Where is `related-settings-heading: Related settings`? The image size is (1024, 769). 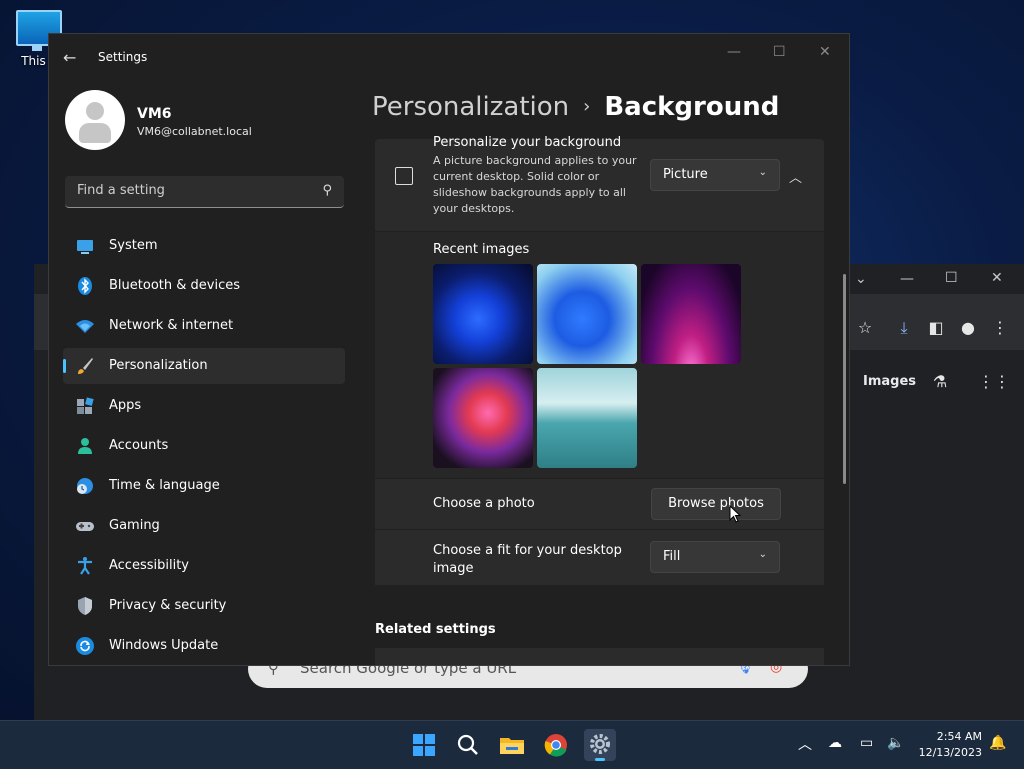
related-settings-heading: Related settings is located at coordinates (435, 629).